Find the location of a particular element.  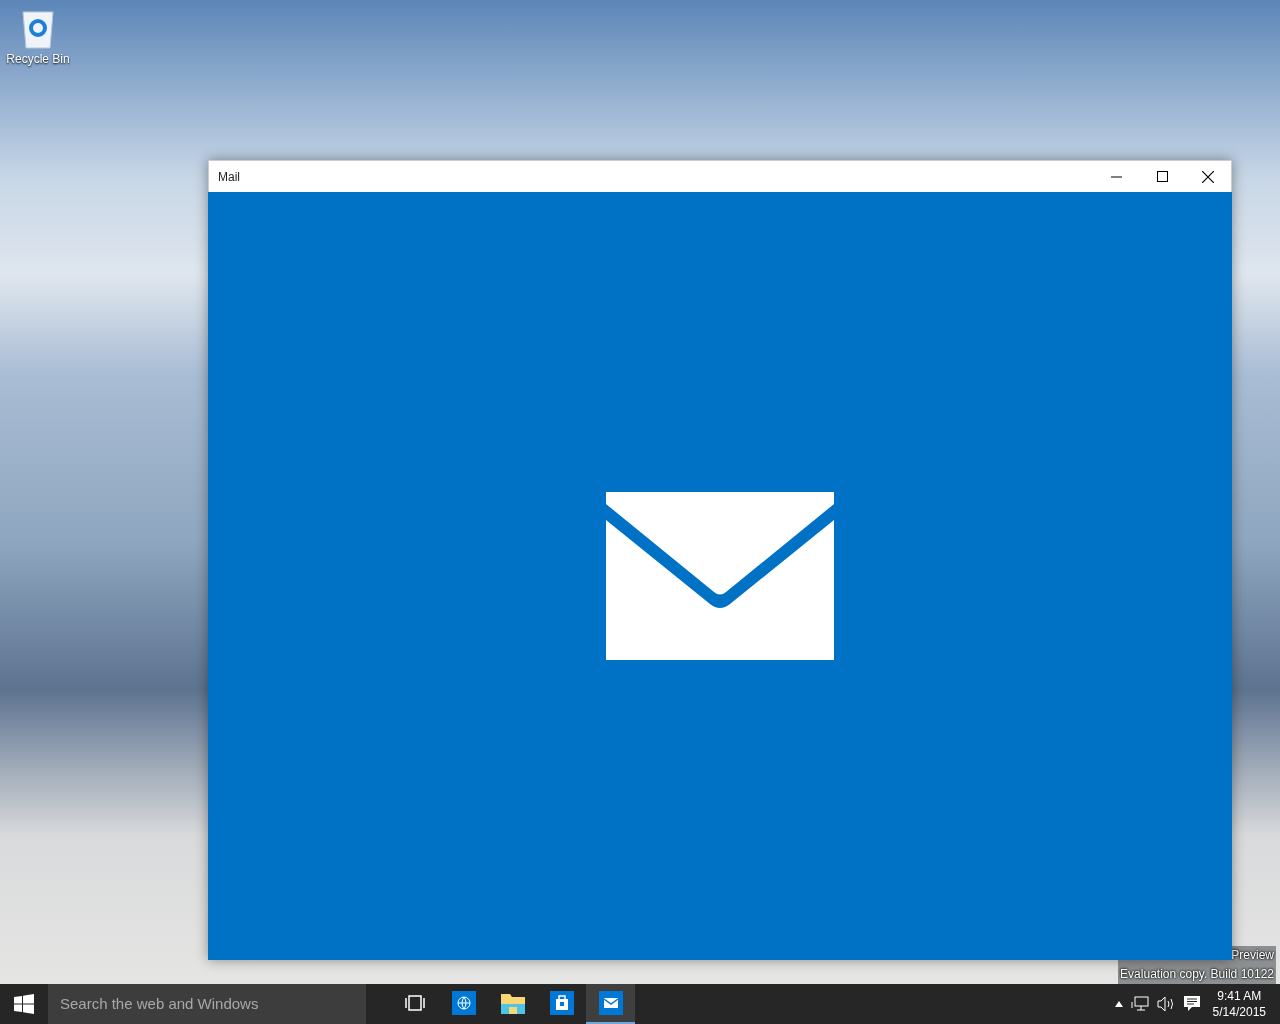

clock: 9:41 AM 5/14/2015 is located at coordinates (1239, 1004).